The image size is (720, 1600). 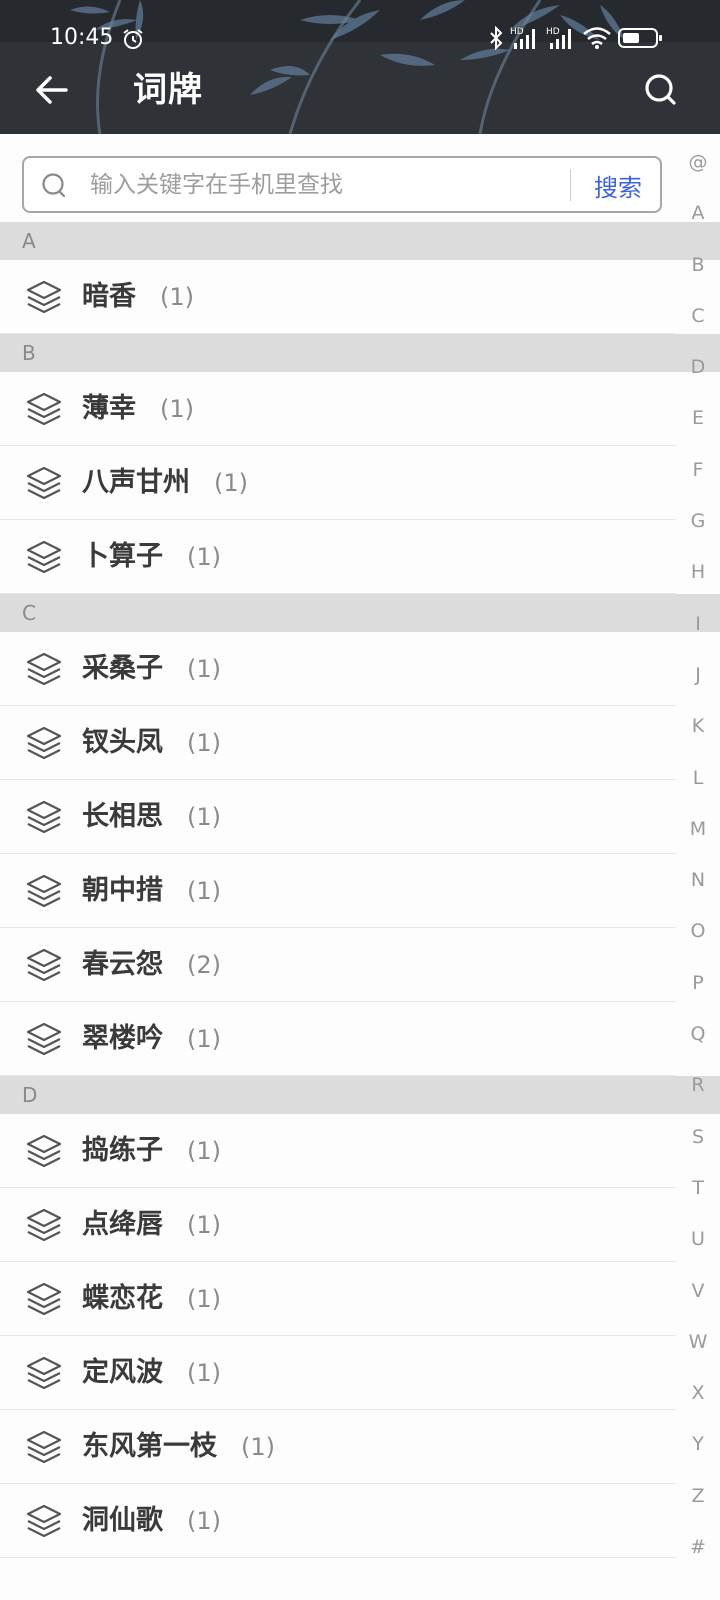 I want to click on list-item-title: 点绛唇, so click(x=122, y=1224).